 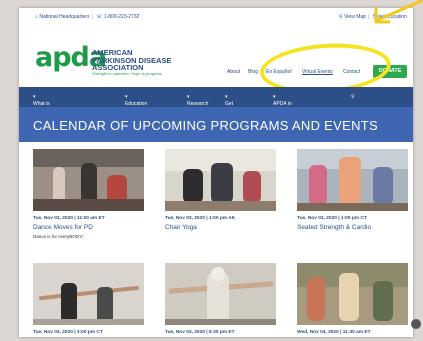 What do you see at coordinates (234, 103) in the screenshot?
I see `menu-item-get-involved: Get Involved ▾` at bounding box center [234, 103].